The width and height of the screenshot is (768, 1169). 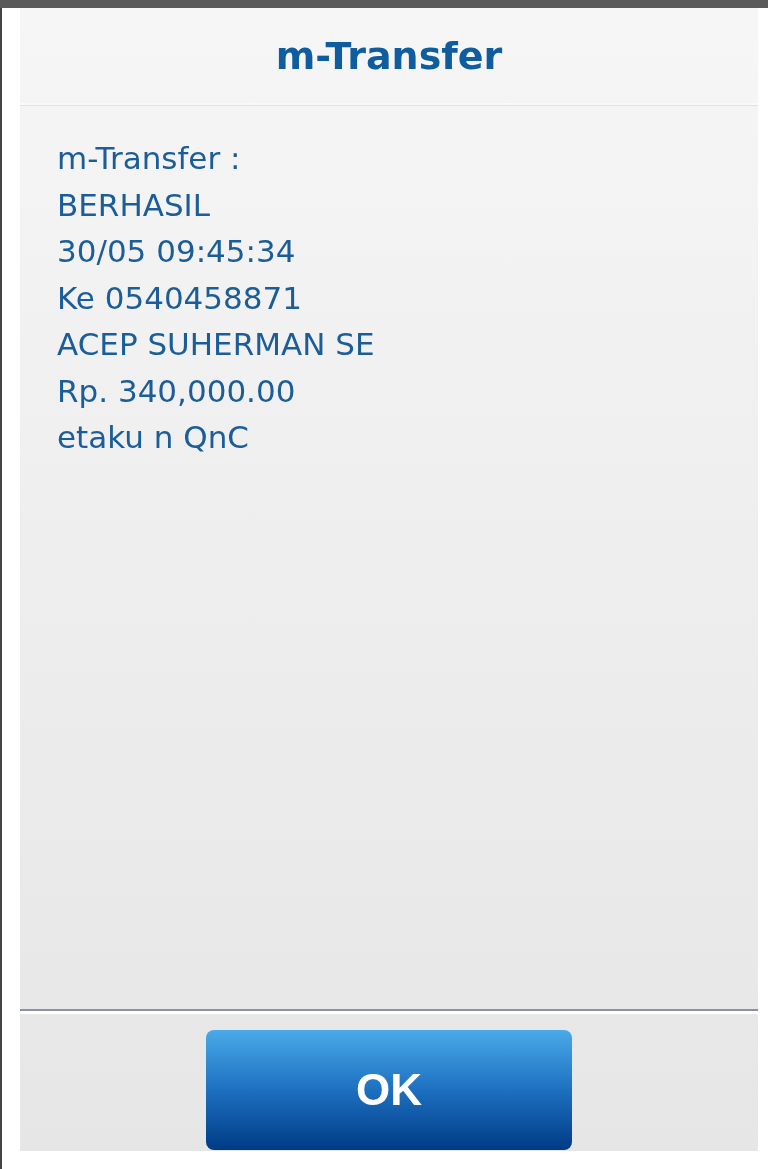 I want to click on message-line: ACEP SUHERMAN SE, so click(x=216, y=344).